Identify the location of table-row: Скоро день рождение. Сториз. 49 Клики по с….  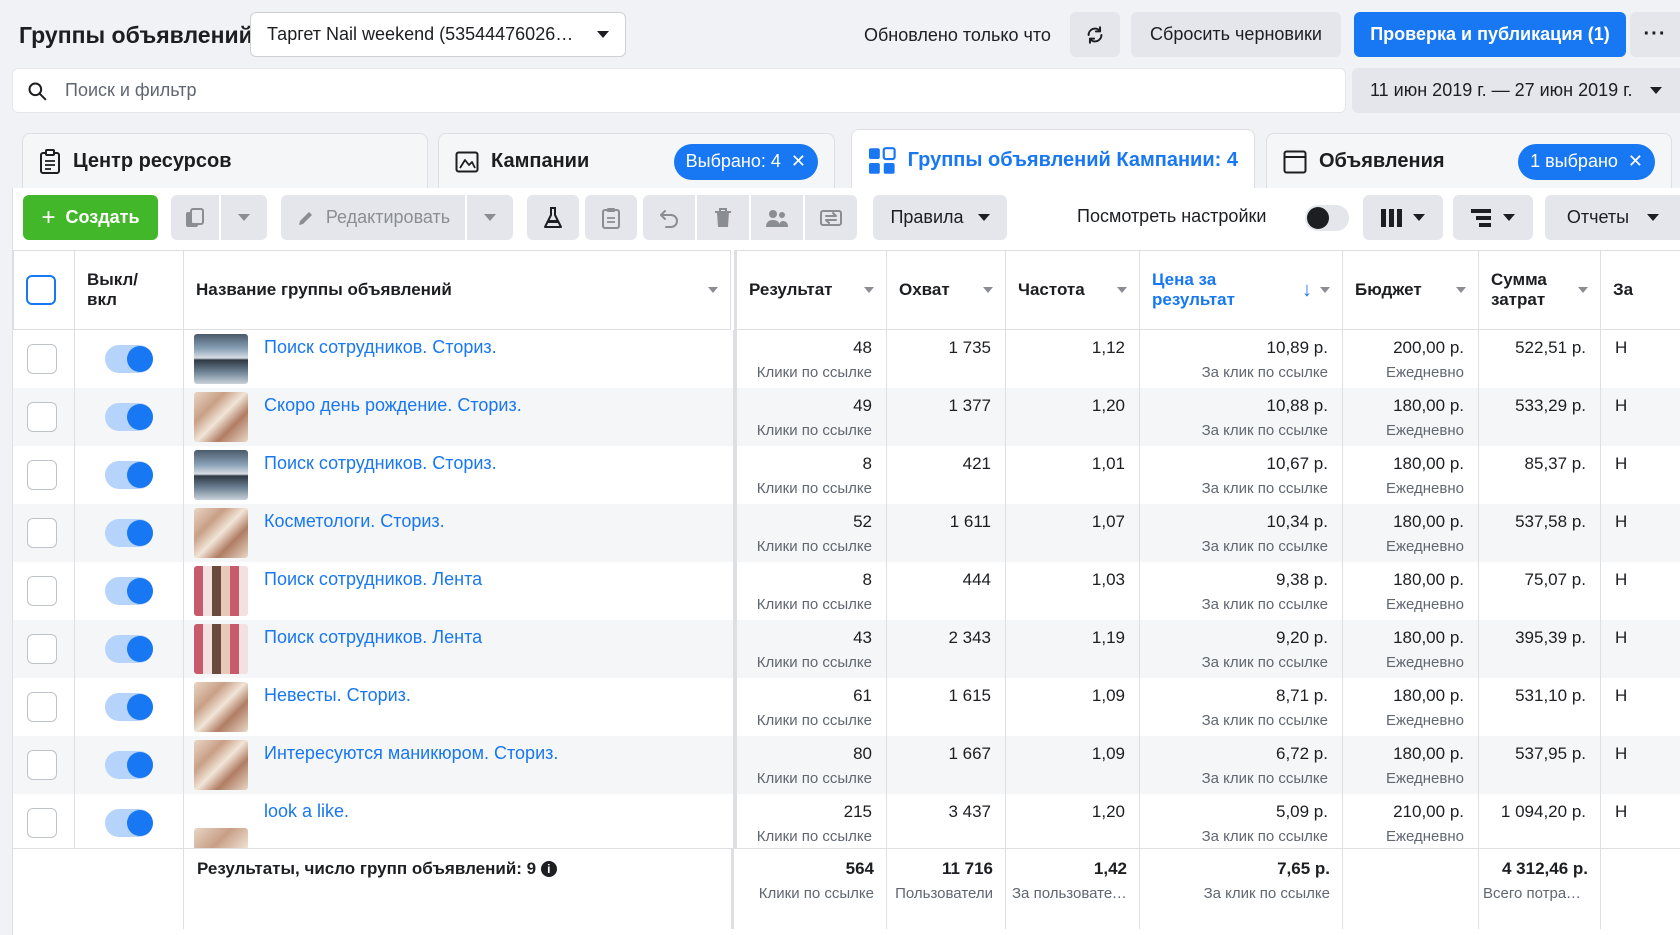
(846, 417).